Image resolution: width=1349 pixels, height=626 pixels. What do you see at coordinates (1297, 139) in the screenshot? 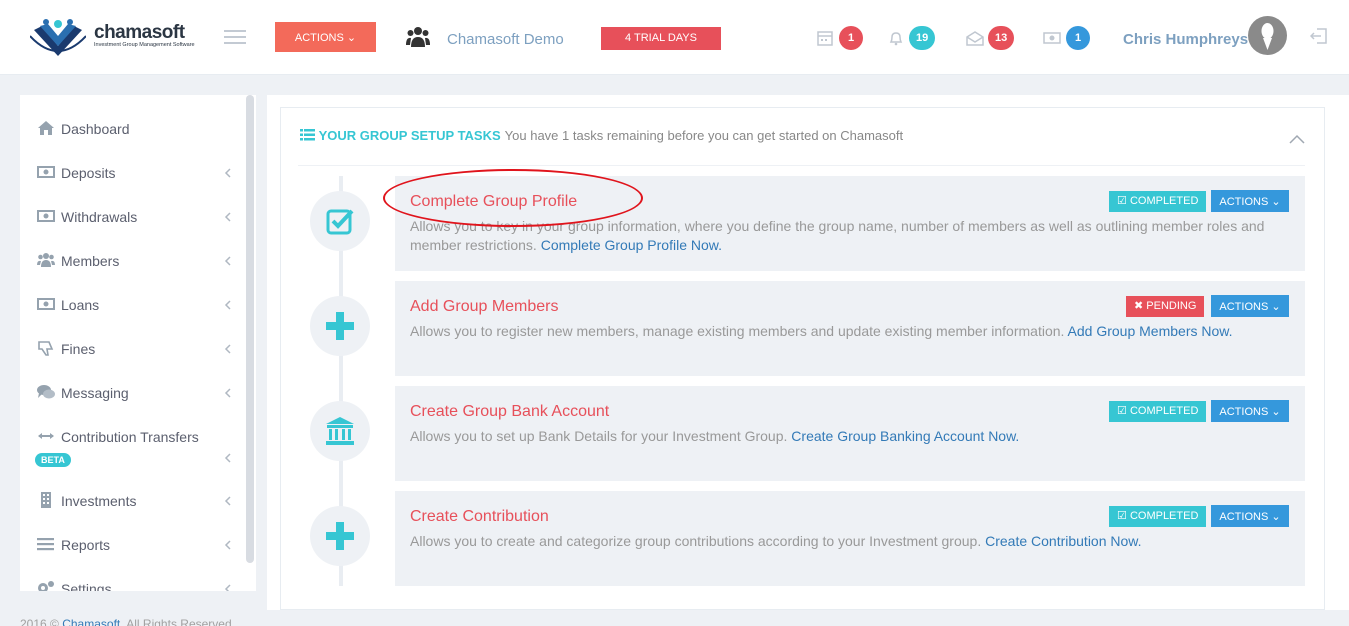
I see `collapse-chevron-up-icon` at bounding box center [1297, 139].